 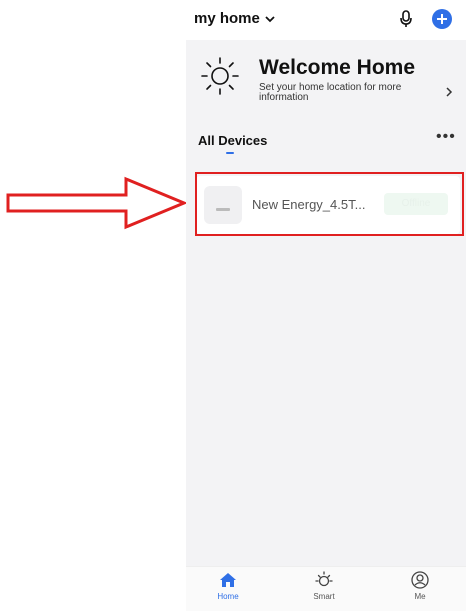 What do you see at coordinates (446, 137) in the screenshot?
I see `more-icon: •••` at bounding box center [446, 137].